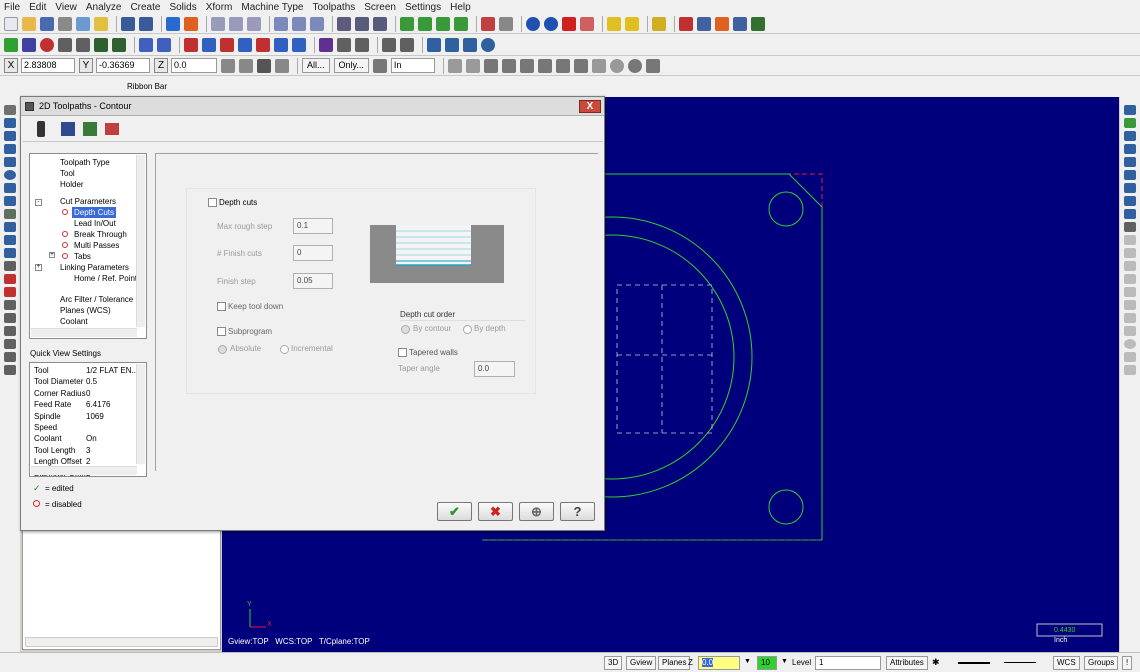 The width and height of the screenshot is (1140, 672). What do you see at coordinates (112, 129) in the screenshot?
I see `library-icon` at bounding box center [112, 129].